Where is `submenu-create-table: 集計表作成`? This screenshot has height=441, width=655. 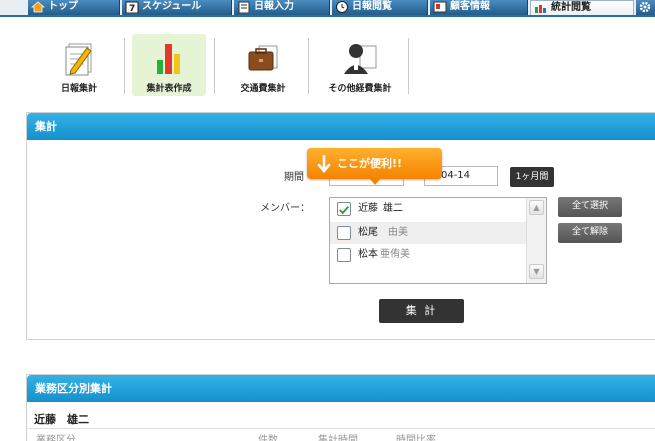
submenu-create-table: 集計表作成 is located at coordinates (169, 65).